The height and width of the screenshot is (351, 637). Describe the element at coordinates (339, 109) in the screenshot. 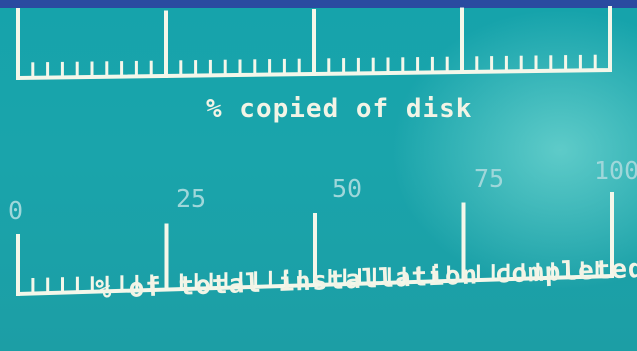

I see `disk-gauge-caption: % copied of disk` at that location.